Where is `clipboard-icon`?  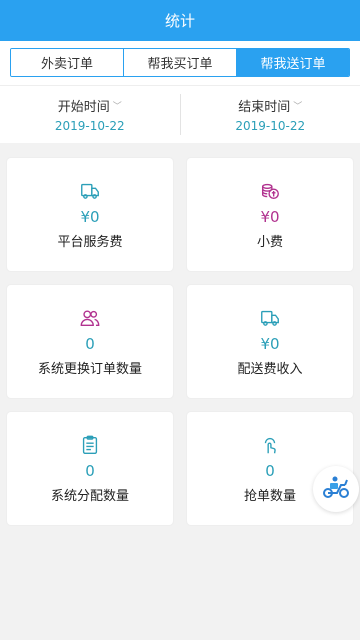
clipboard-icon is located at coordinates (90, 445).